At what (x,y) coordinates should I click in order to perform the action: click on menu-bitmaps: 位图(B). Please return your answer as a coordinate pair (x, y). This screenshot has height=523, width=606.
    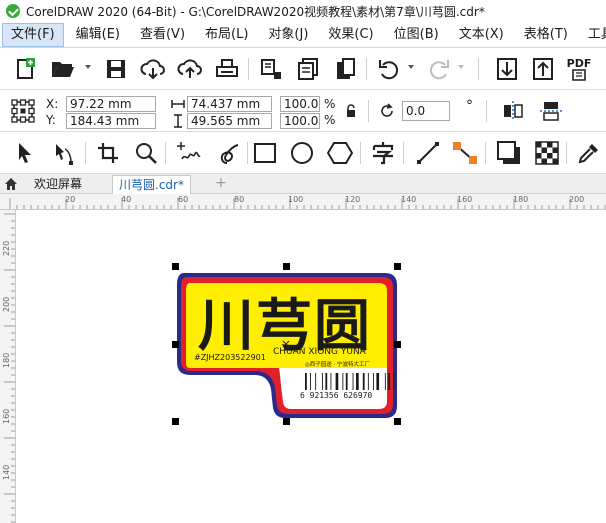
    Looking at the image, I should click on (416, 35).